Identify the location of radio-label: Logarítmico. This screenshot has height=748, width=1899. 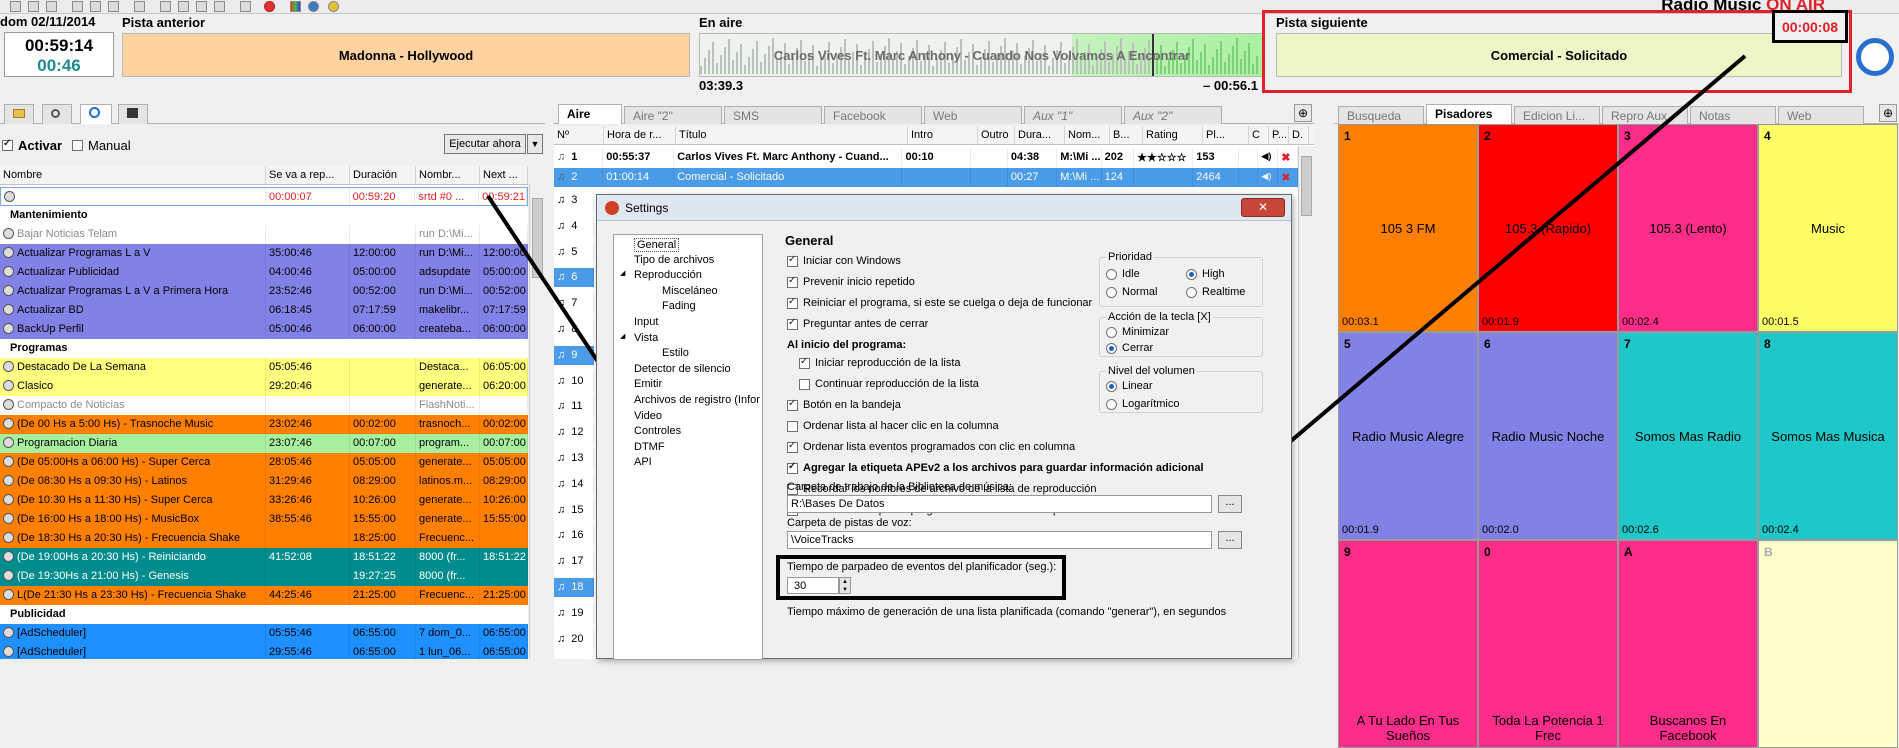
(1151, 404).